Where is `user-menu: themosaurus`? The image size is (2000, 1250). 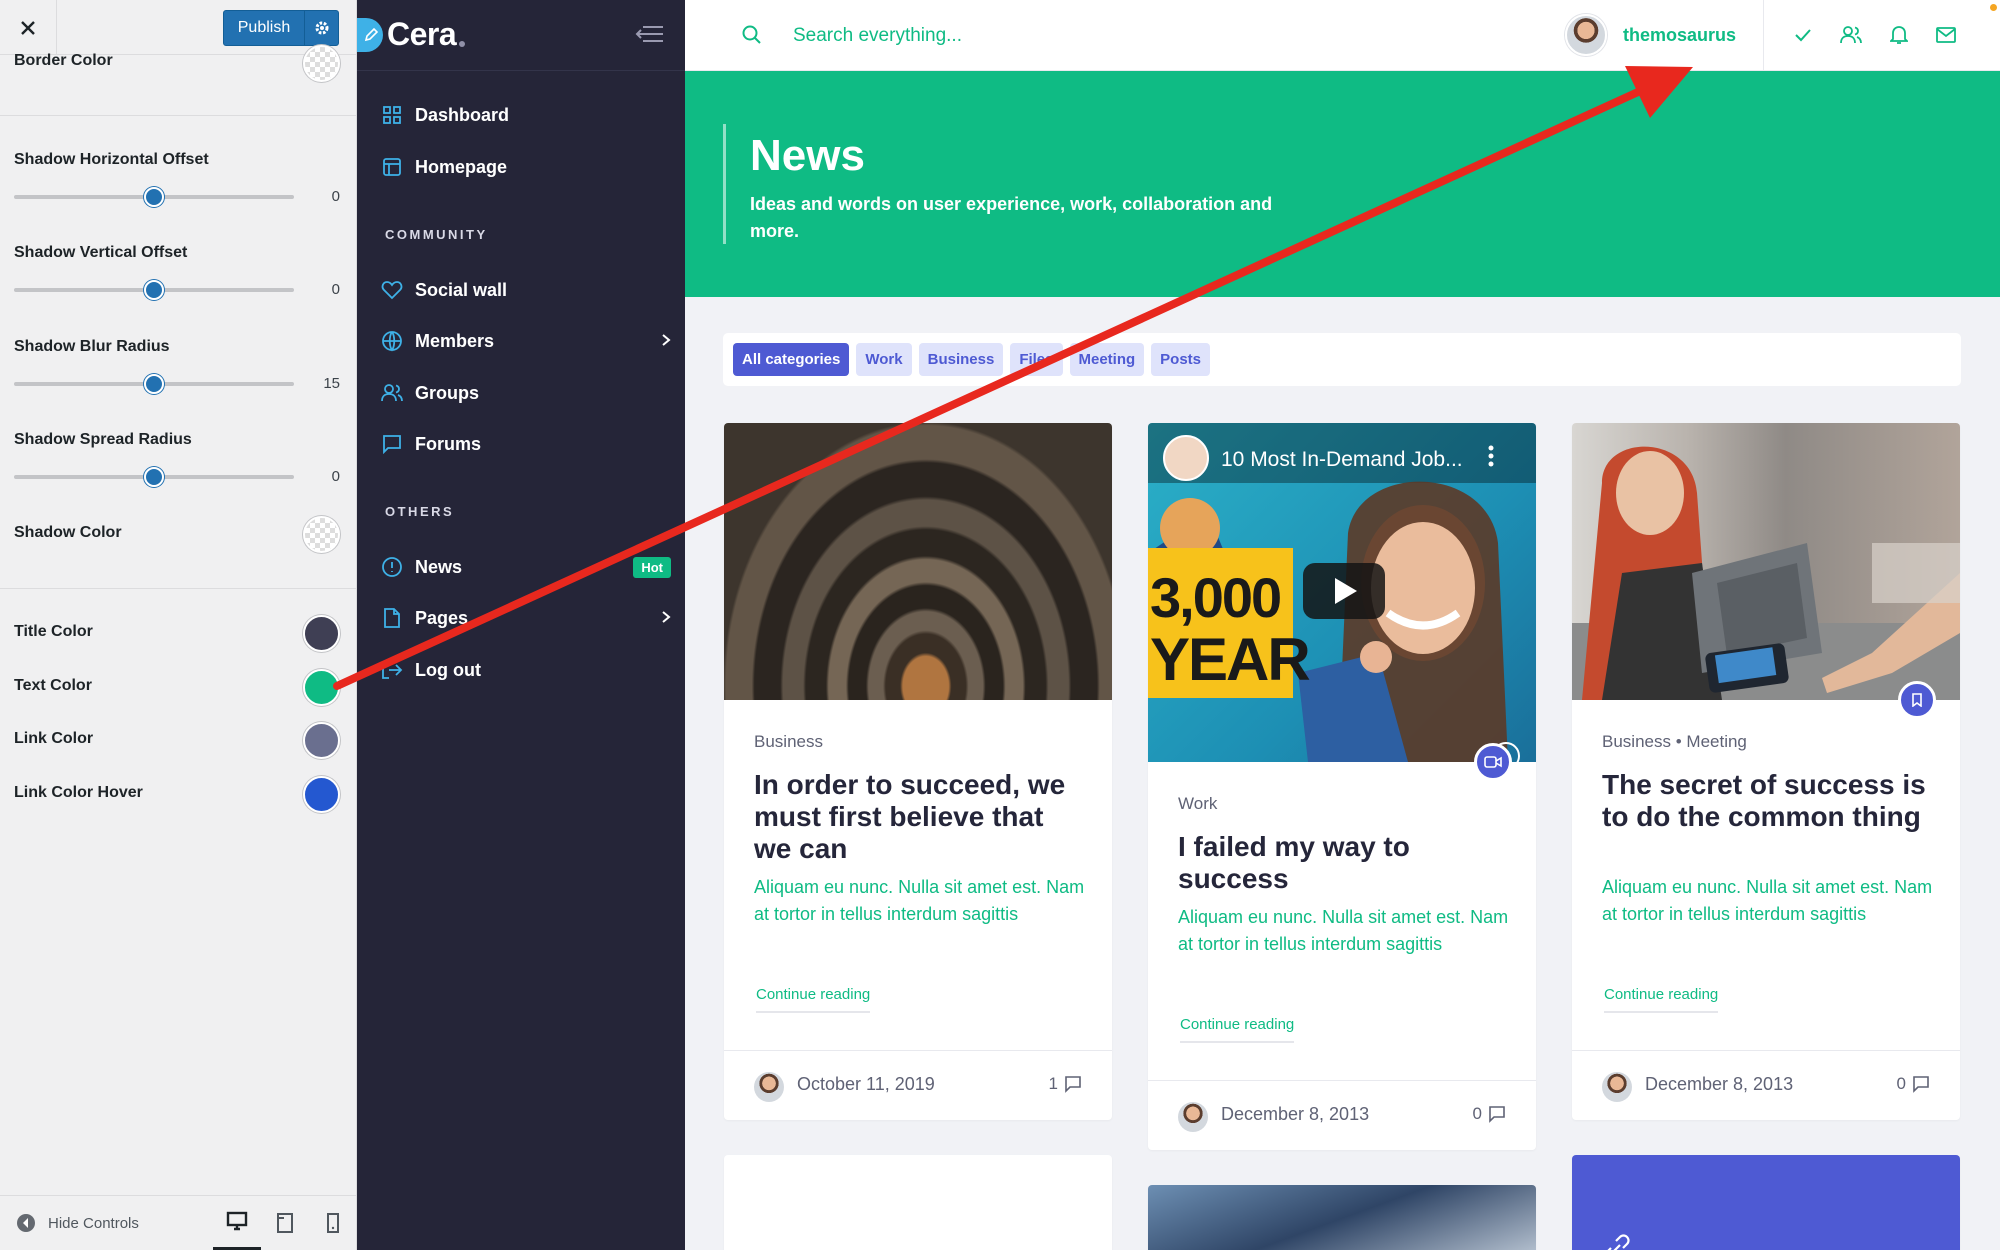
user-menu: themosaurus is located at coordinates (1650, 35).